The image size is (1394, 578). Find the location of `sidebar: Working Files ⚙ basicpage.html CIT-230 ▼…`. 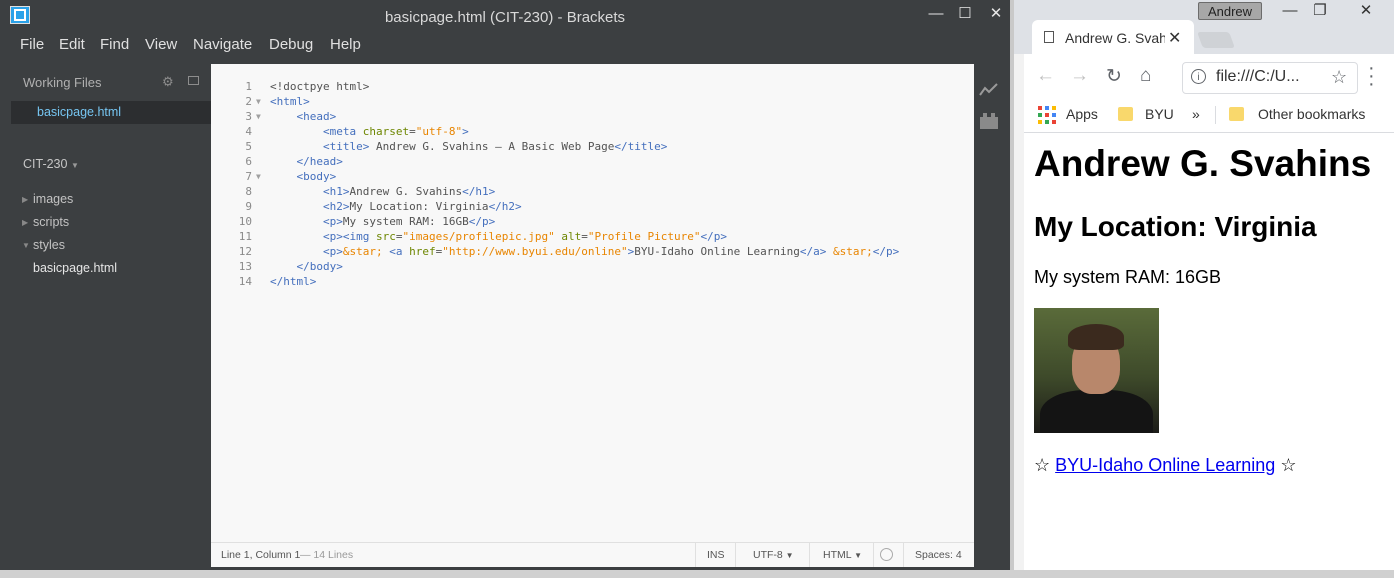

sidebar: Working Files ⚙ basicpage.html CIT-230 ▼… is located at coordinates (111, 317).